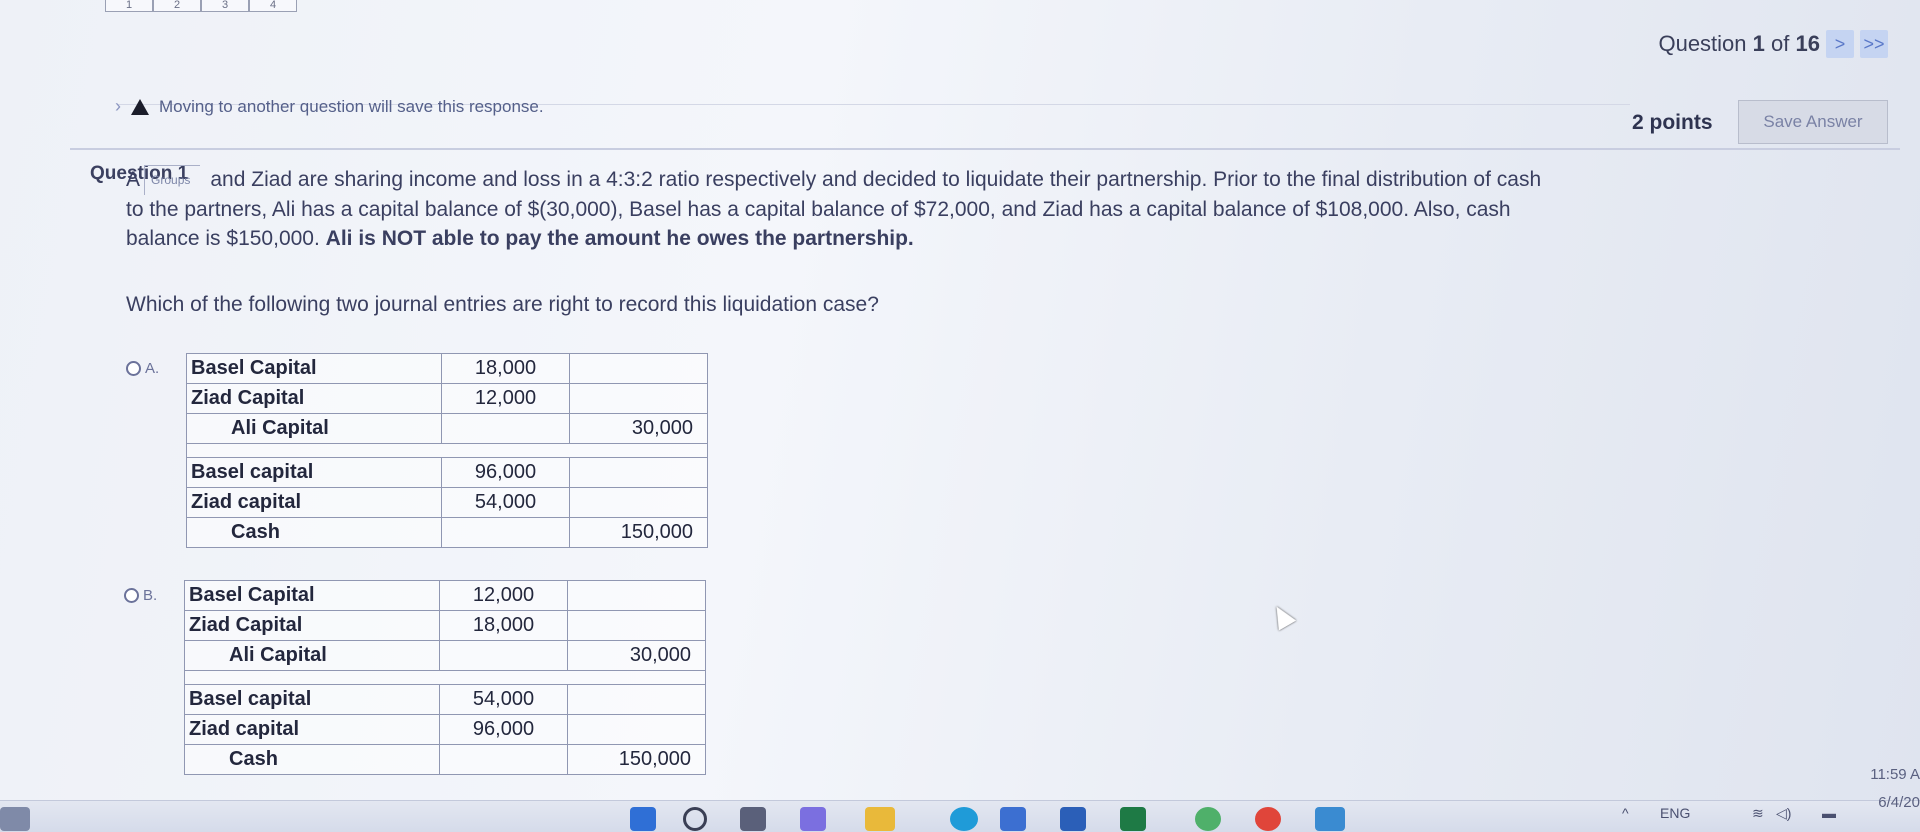  What do you see at coordinates (880, 819) in the screenshot?
I see `file-explorer-icon` at bounding box center [880, 819].